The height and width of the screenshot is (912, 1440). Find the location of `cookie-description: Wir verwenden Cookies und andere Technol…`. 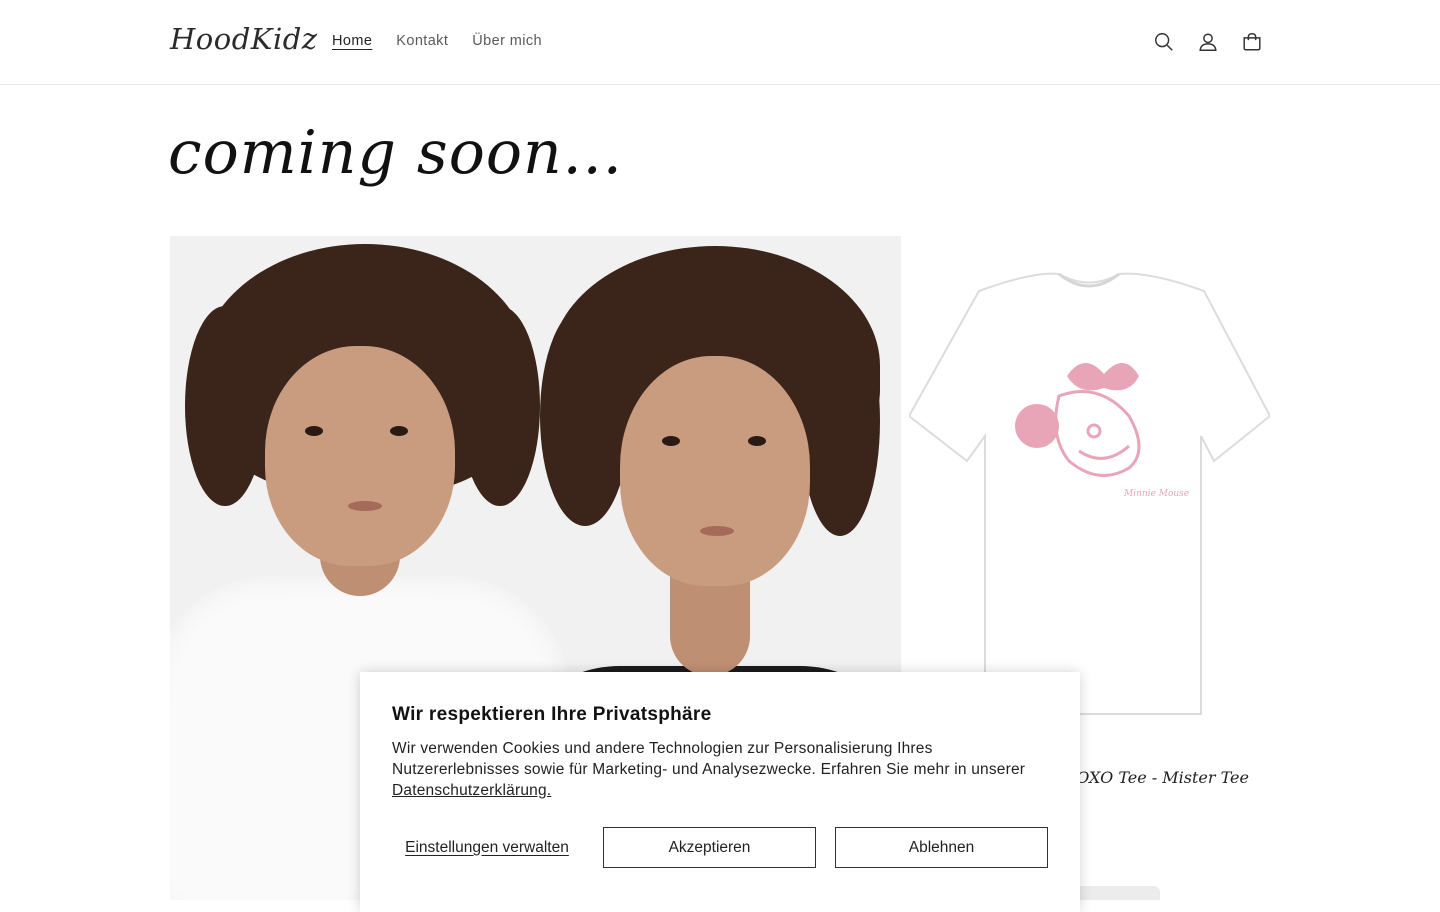

cookie-description: Wir verwenden Cookies und andere Technol… is located at coordinates (709, 759).